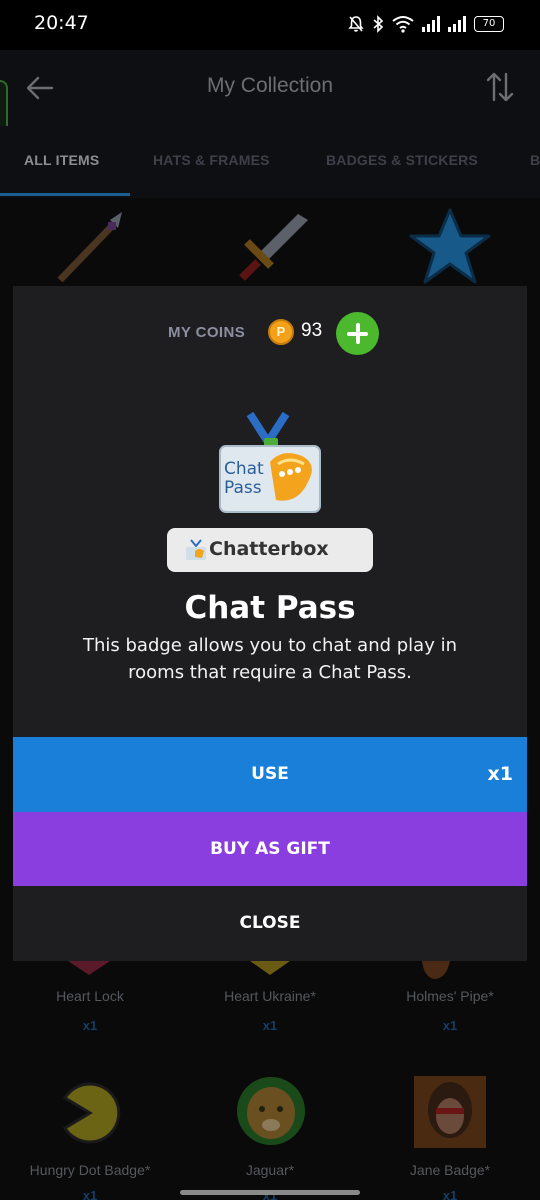 This screenshot has width=540, height=1200. I want to click on coins-label: MY COINS, so click(207, 332).